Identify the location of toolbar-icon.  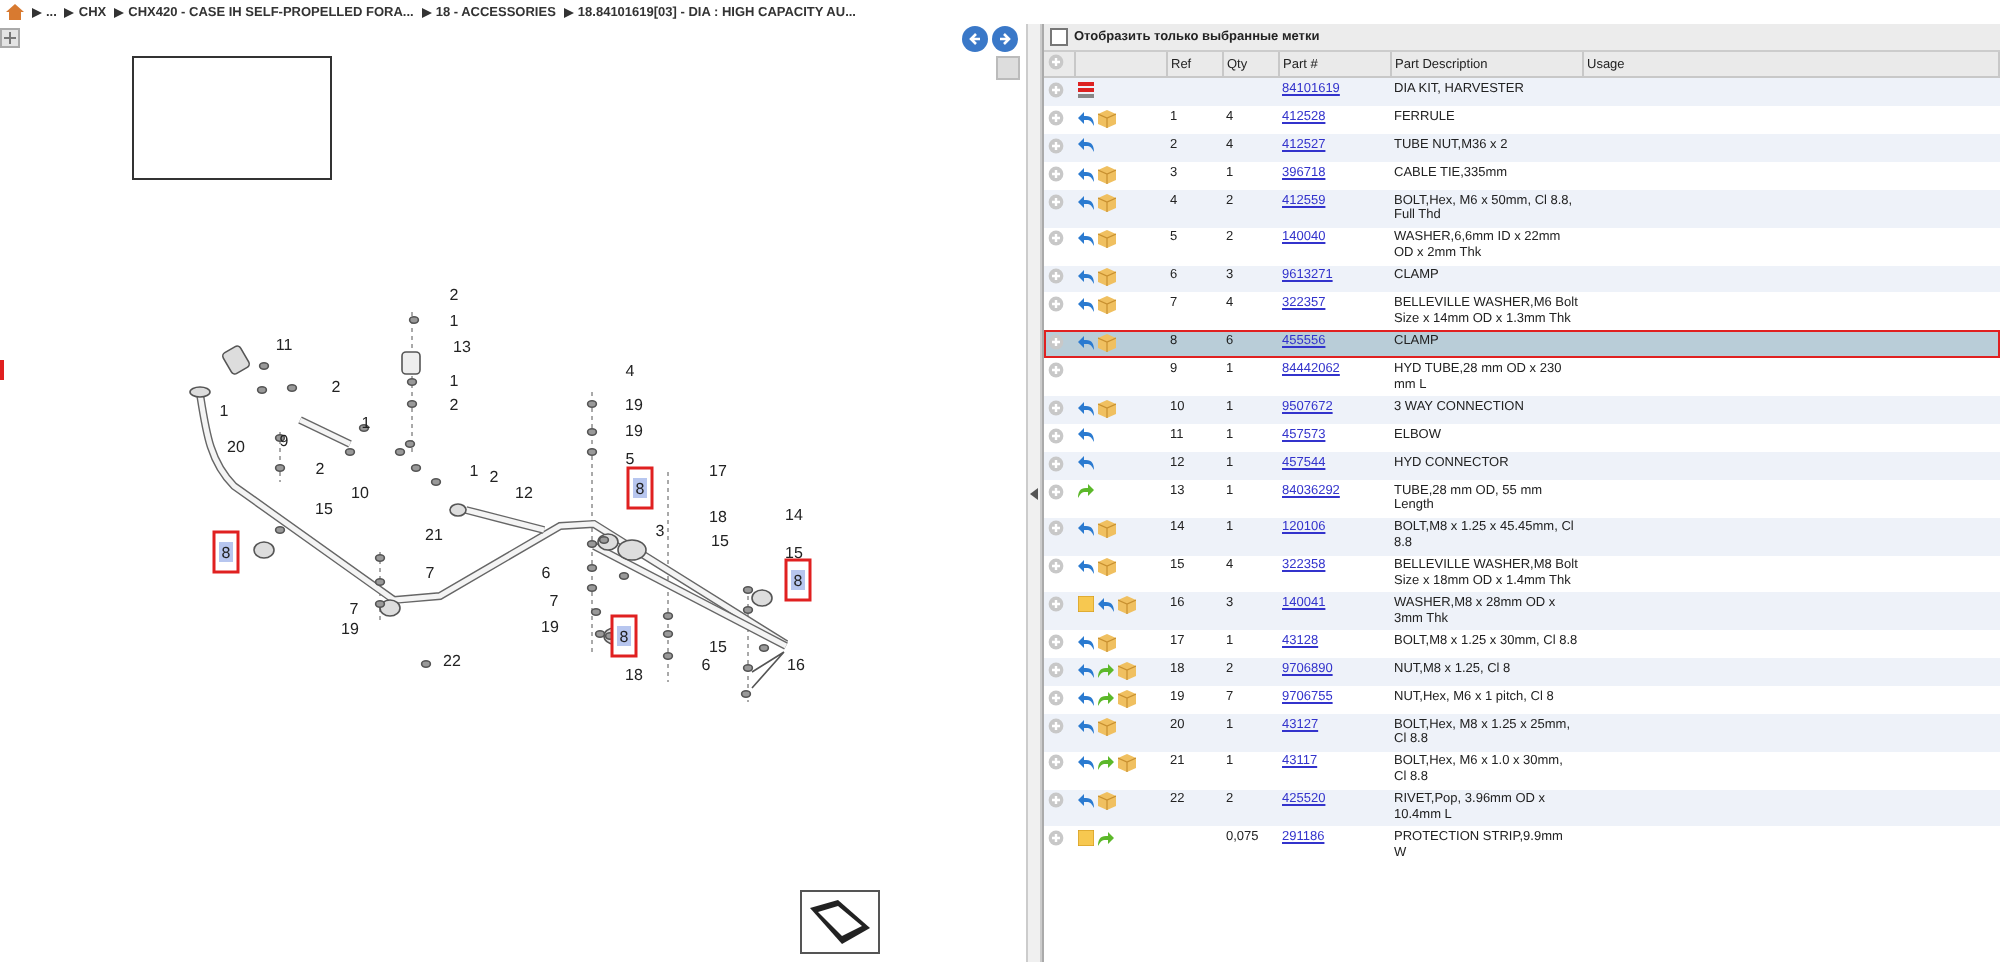
(10, 38).